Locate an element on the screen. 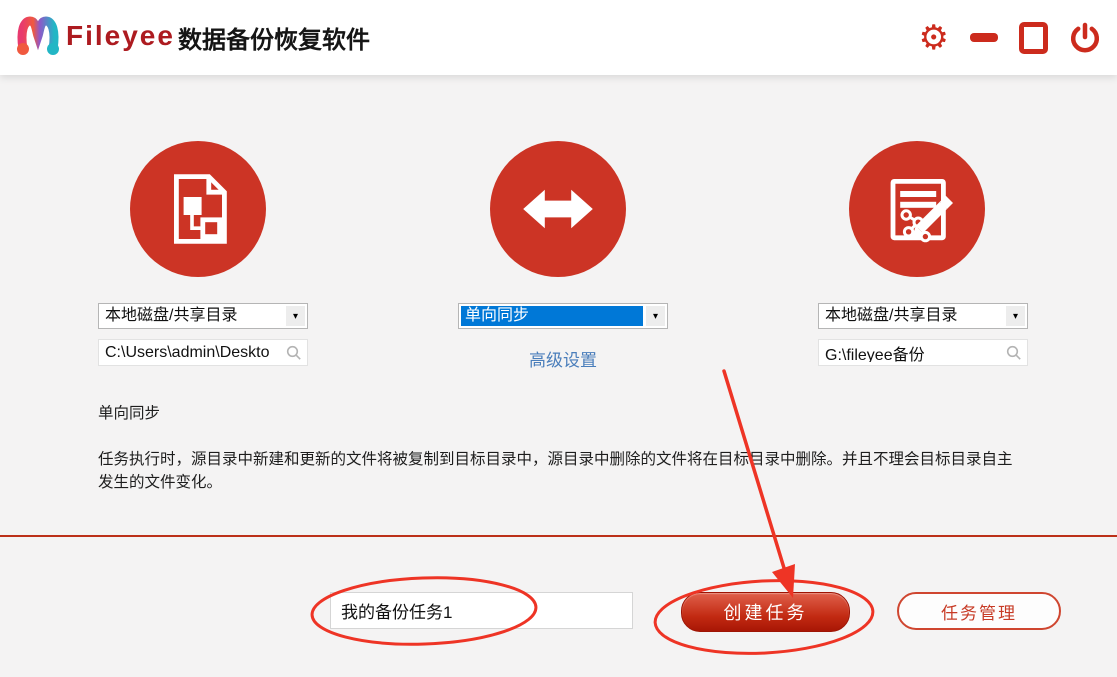 Image resolution: width=1117 pixels, height=677 pixels. maximize-icon is located at coordinates (1033, 37).